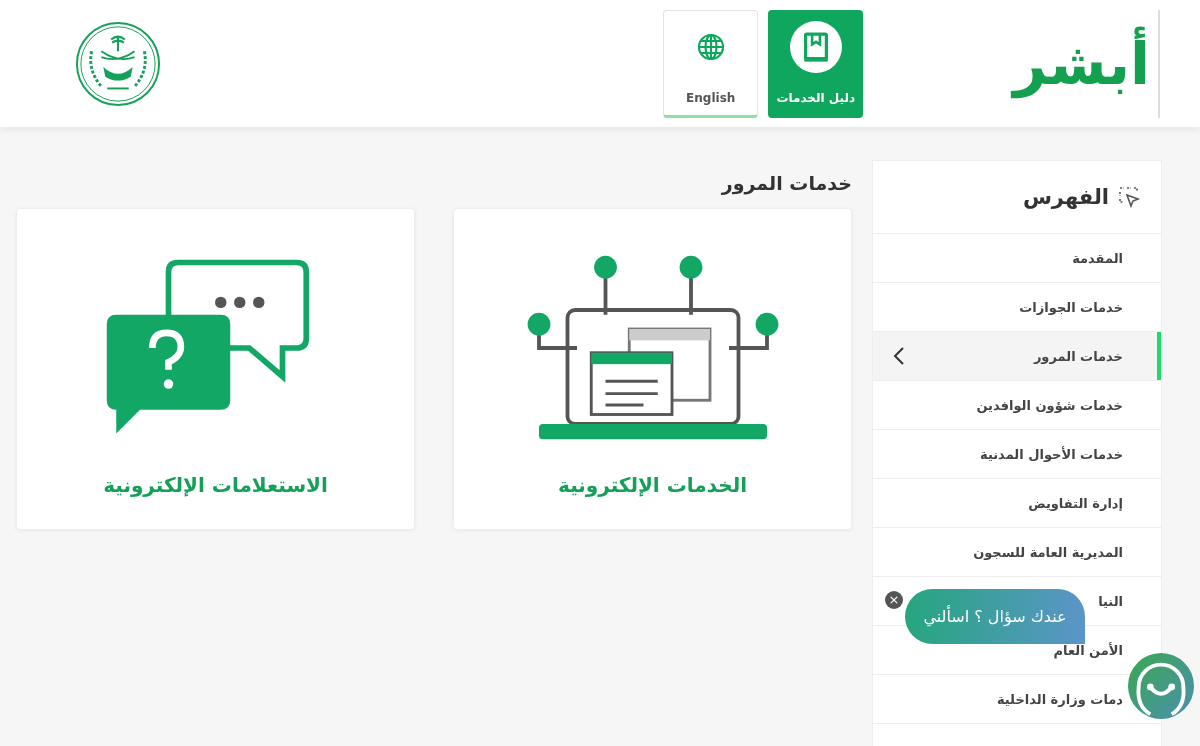 The image size is (1200, 746). I want to click on index-item: إدارة التفاويض, so click(1017, 503).